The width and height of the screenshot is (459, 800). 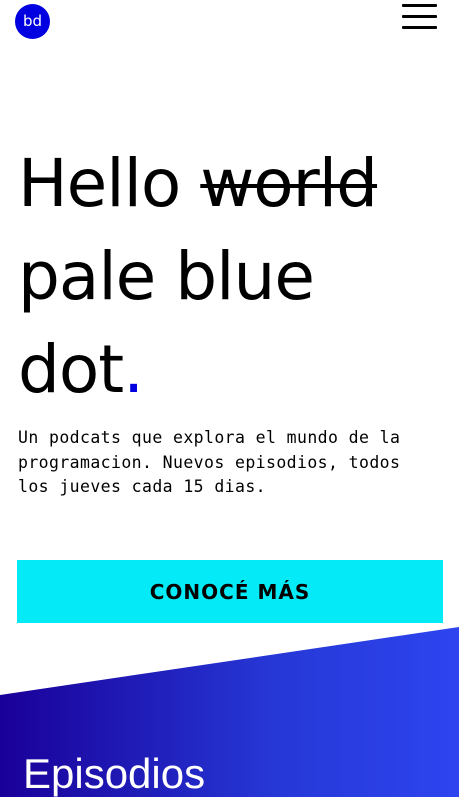 I want to click on learn-more-button: CONOCÉ MÁS, so click(x=230, y=591).